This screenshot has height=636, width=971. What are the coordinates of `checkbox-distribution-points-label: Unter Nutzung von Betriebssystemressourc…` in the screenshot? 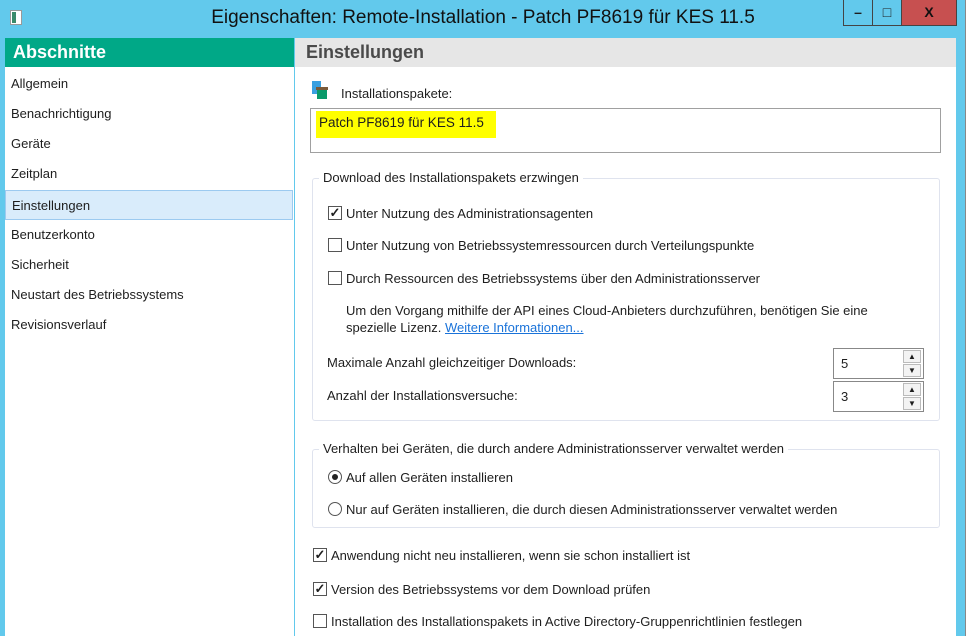 It's located at (550, 245).